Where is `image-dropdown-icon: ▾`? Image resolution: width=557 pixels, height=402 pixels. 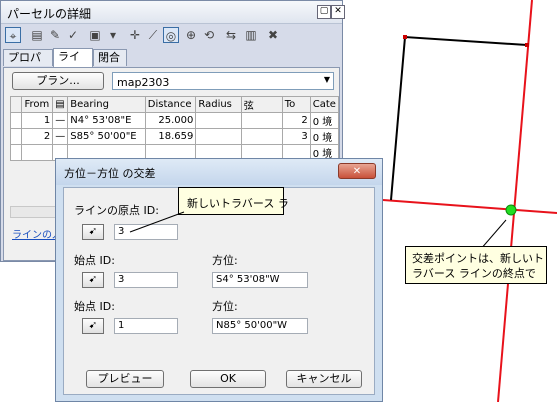
image-dropdown-icon: ▾ is located at coordinates (113, 35).